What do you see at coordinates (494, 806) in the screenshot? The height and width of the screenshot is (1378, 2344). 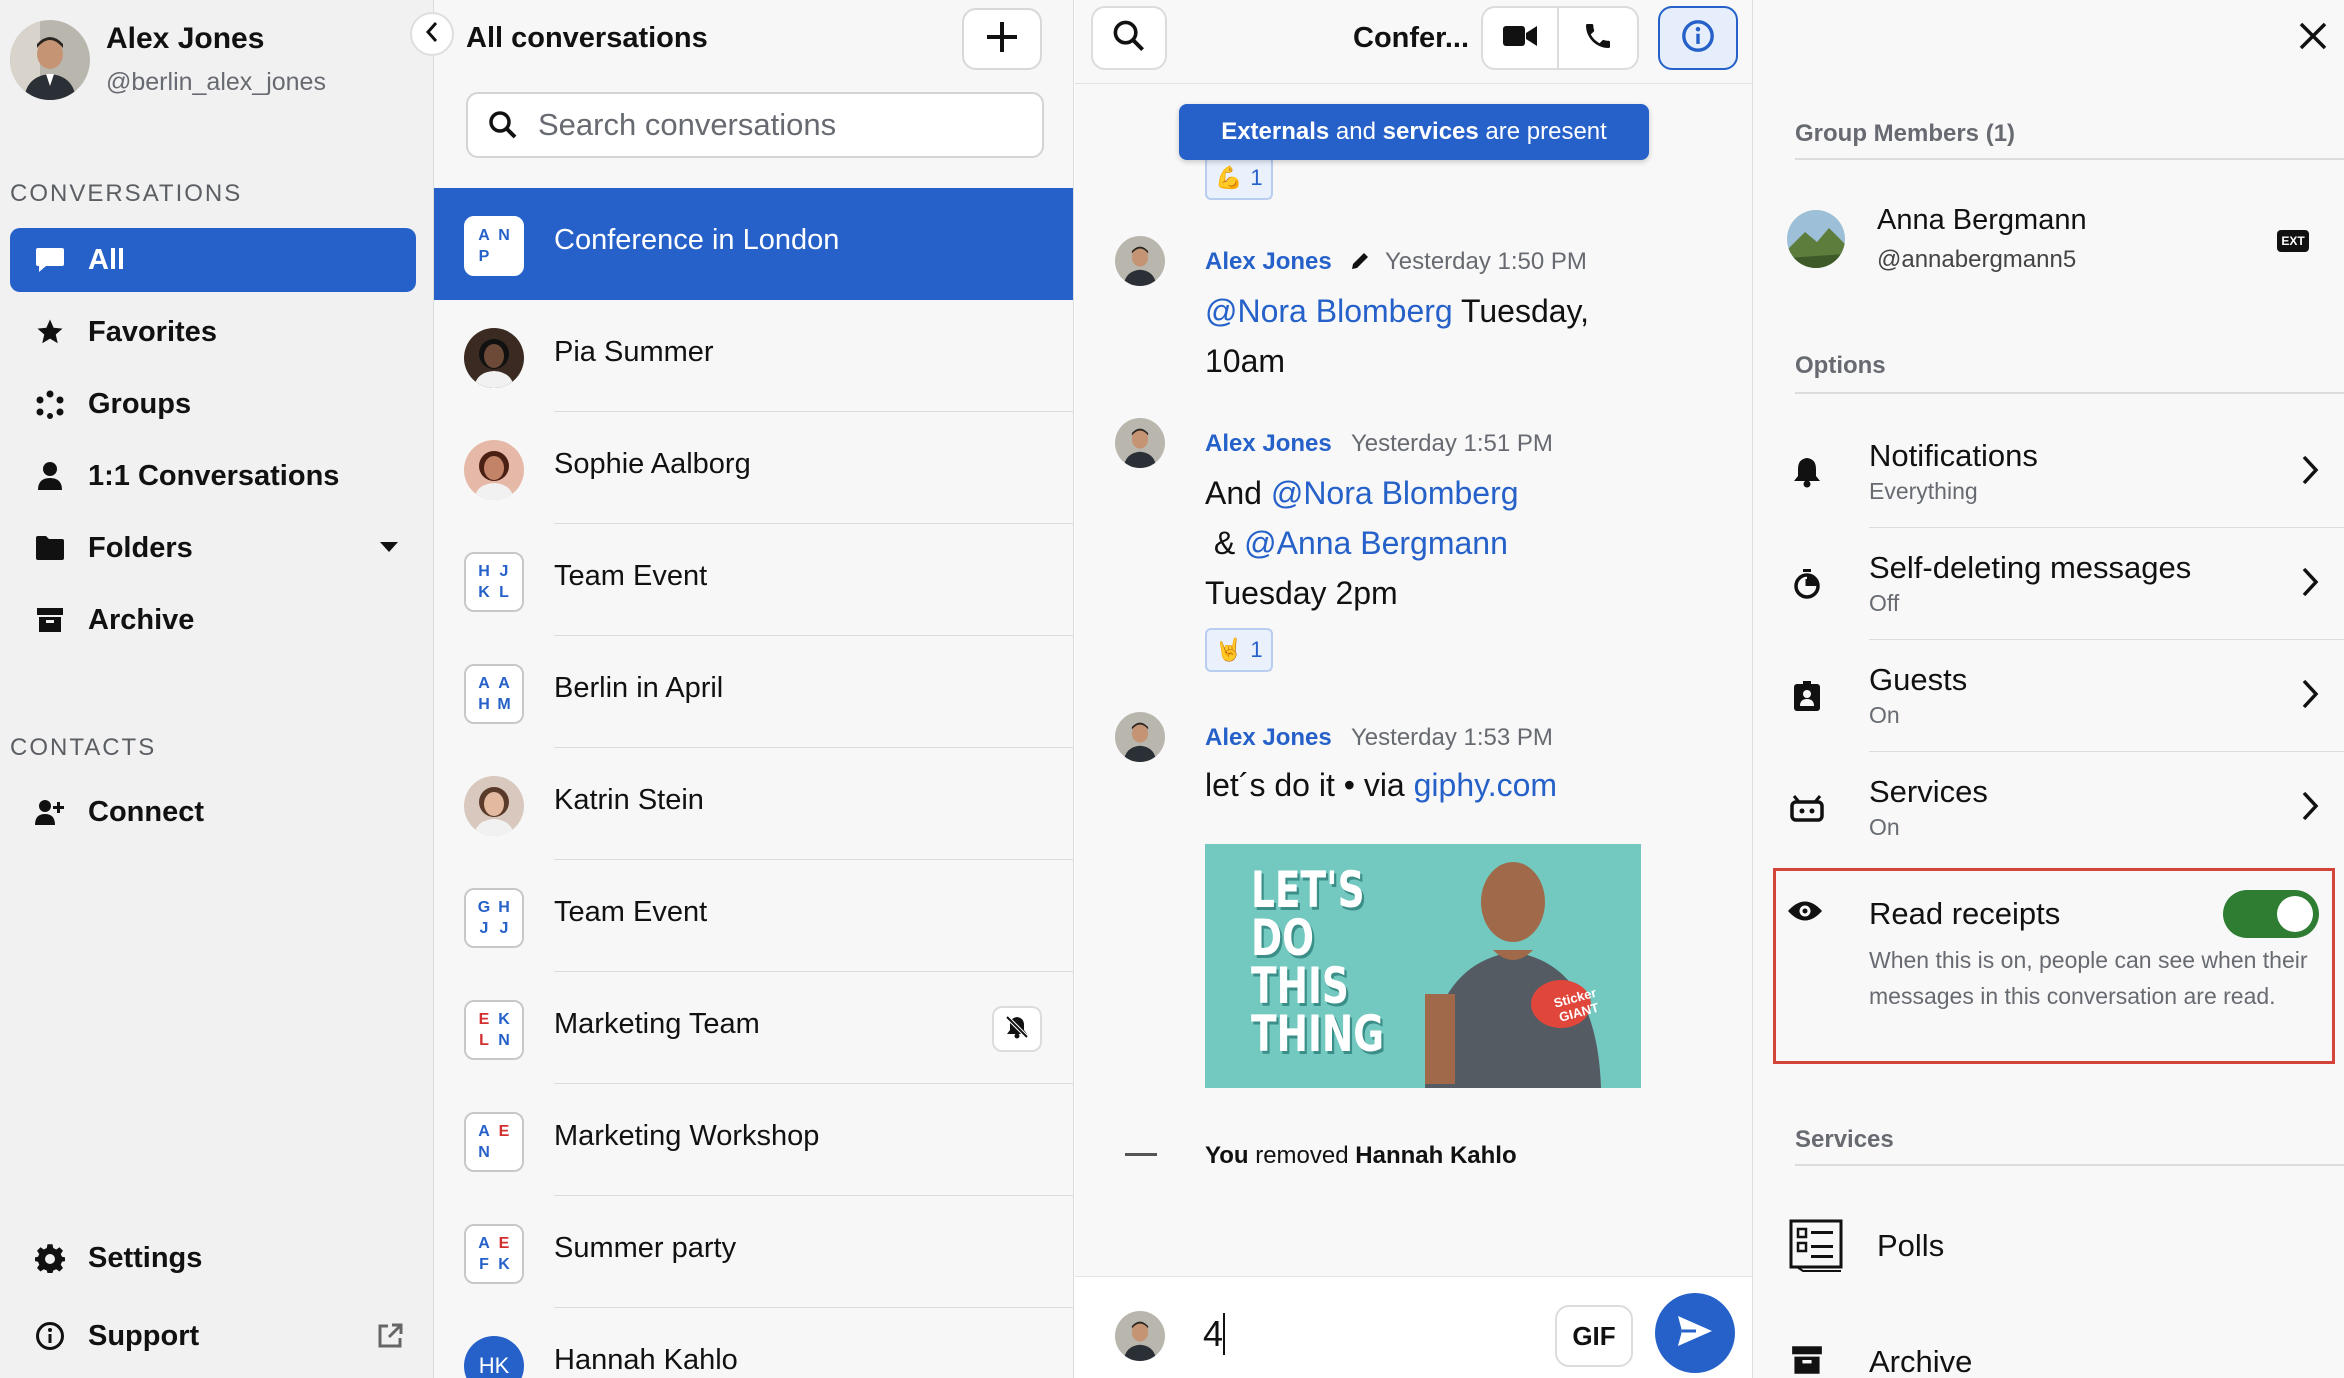 I see `person-avatar` at bounding box center [494, 806].